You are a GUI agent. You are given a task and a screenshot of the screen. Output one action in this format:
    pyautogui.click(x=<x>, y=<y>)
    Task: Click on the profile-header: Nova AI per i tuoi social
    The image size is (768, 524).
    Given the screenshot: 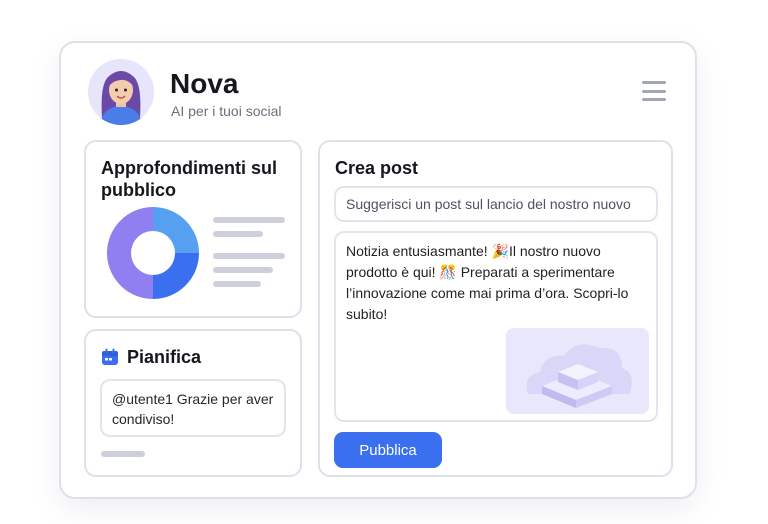 What is the action you would take?
    pyautogui.click(x=380, y=95)
    